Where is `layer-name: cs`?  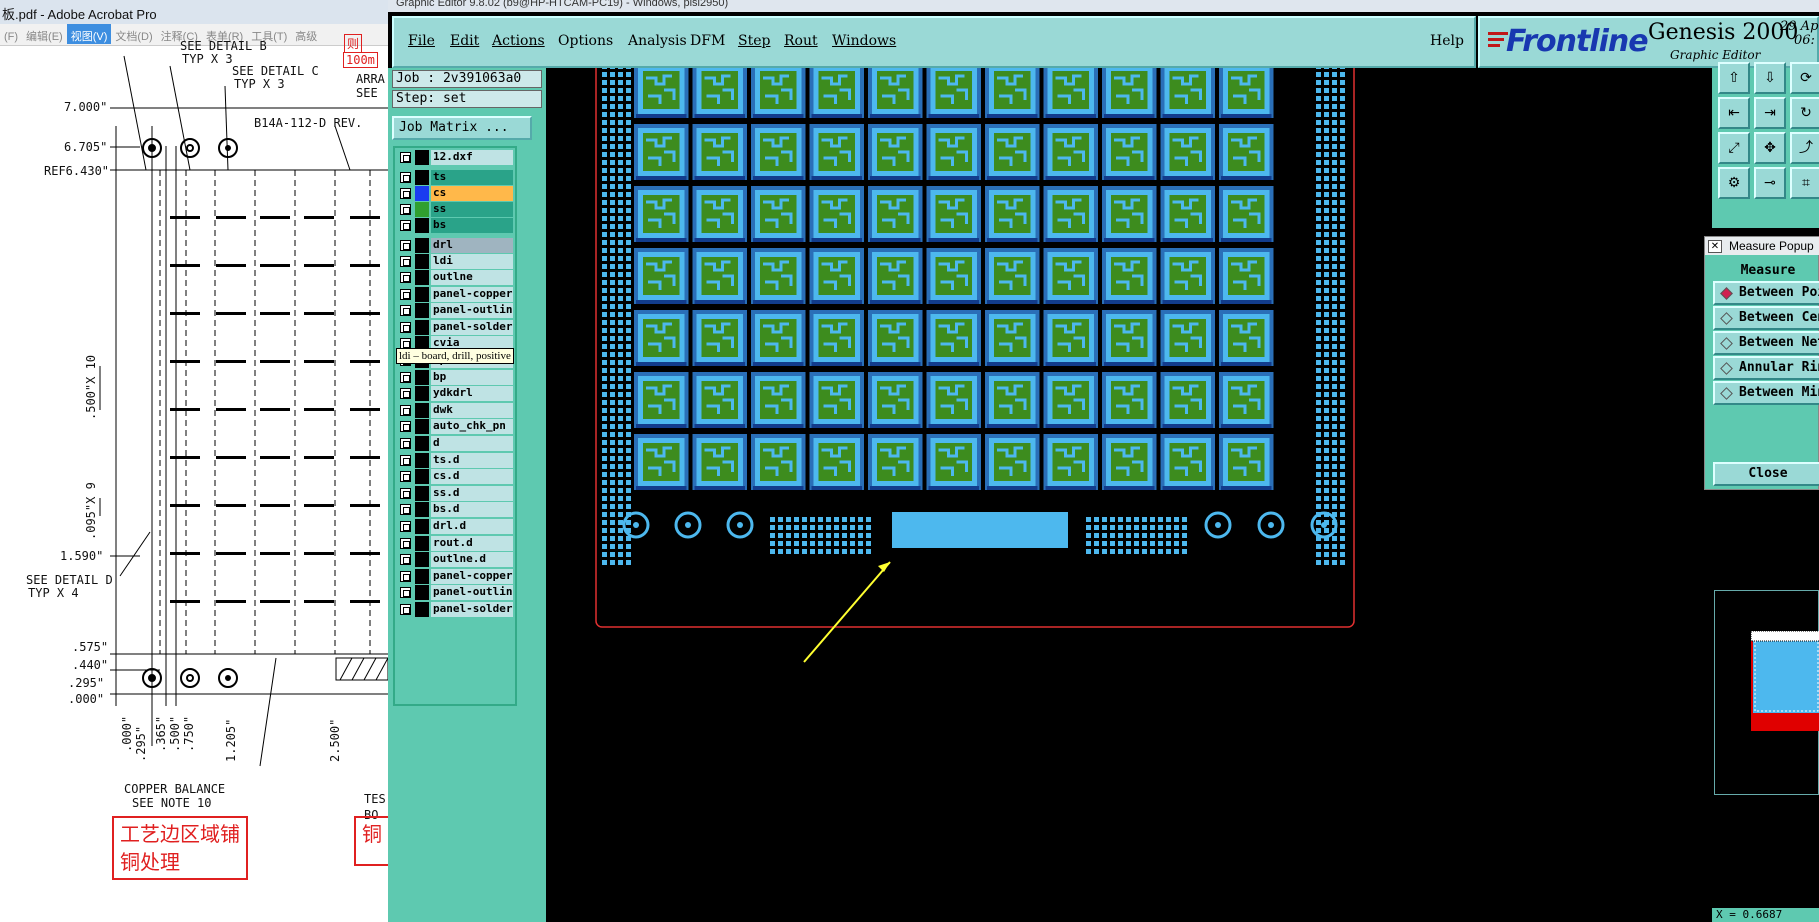 layer-name: cs is located at coordinates (472, 193).